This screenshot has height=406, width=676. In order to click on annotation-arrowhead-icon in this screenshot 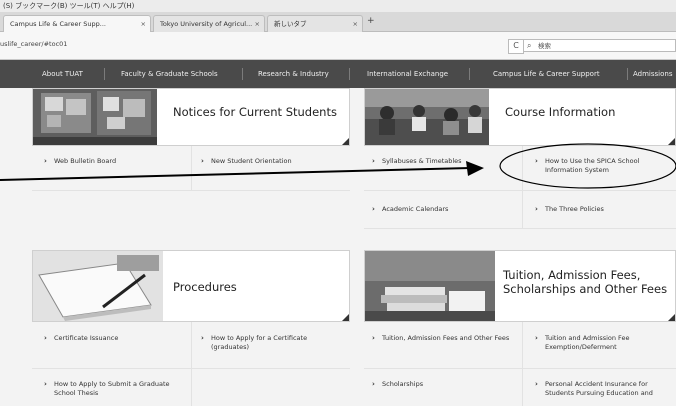, I will do `click(475, 168)`.